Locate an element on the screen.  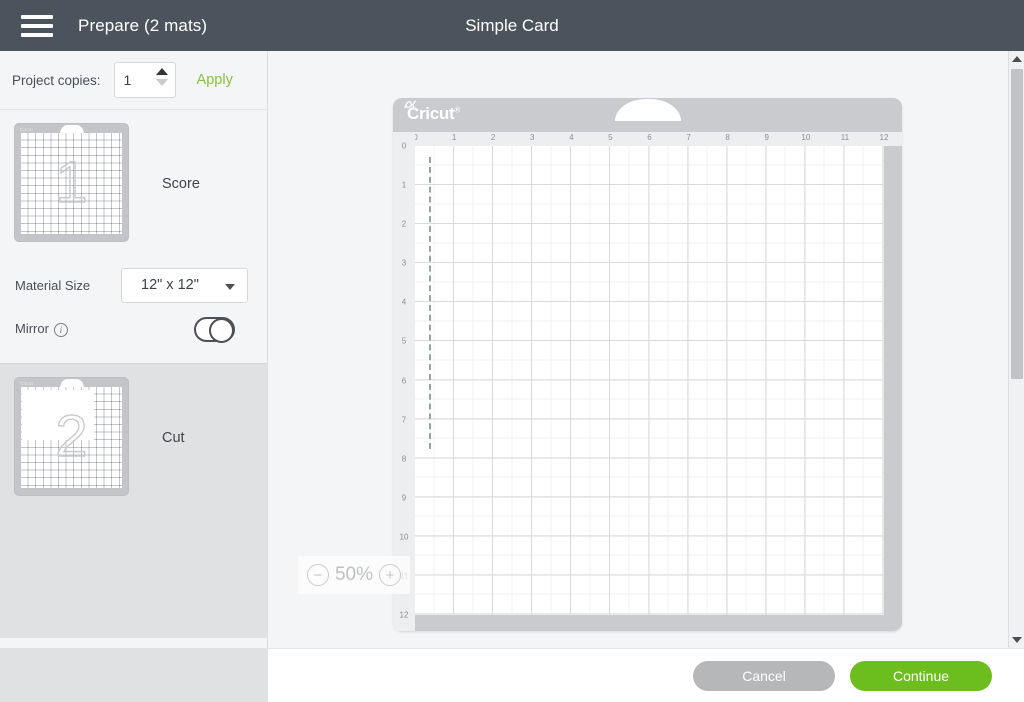
ruler-left-tick: 4 is located at coordinates (404, 302).